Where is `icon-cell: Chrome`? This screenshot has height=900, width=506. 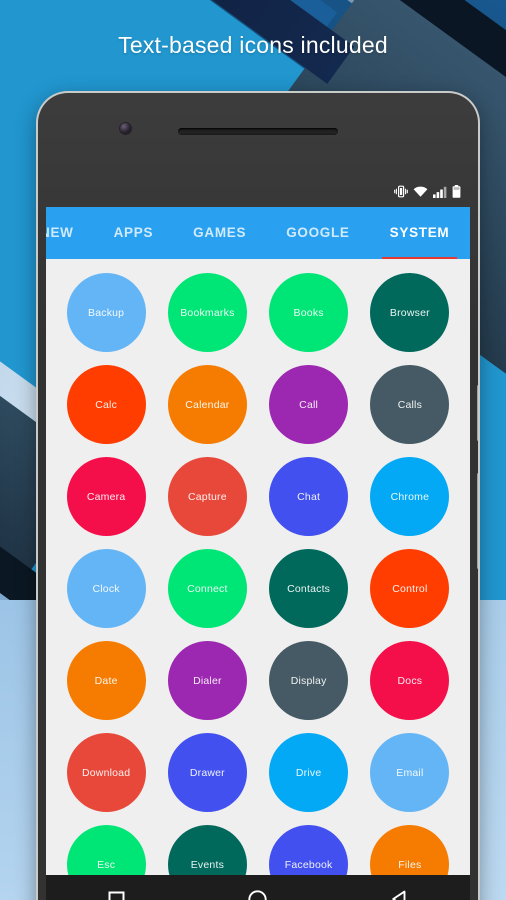 icon-cell: Chrome is located at coordinates (410, 496).